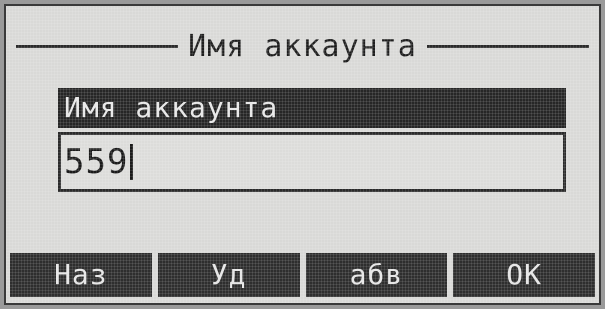  I want to click on page-title: Имя аккаунта, so click(302, 46).